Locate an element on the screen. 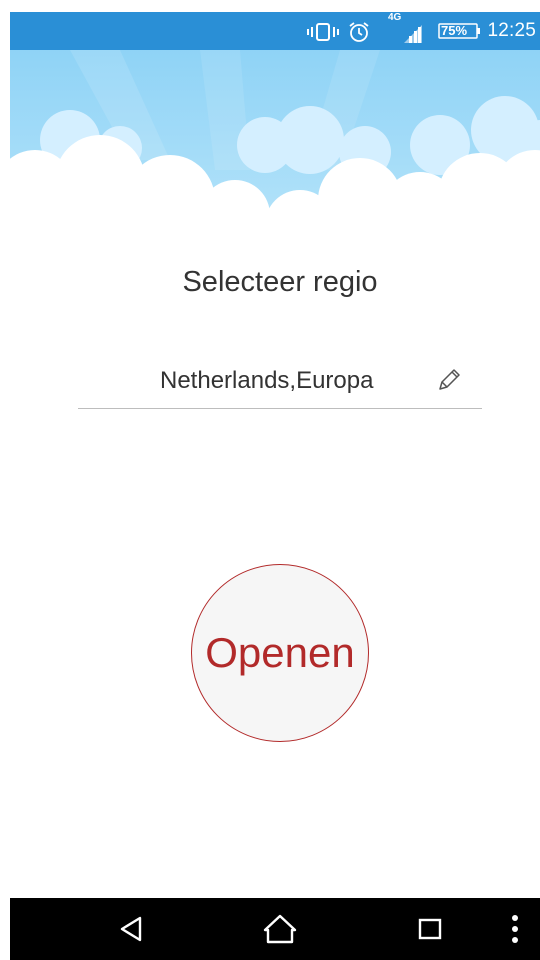 This screenshot has width=540, height=960. open-button: Openen is located at coordinates (280, 653).